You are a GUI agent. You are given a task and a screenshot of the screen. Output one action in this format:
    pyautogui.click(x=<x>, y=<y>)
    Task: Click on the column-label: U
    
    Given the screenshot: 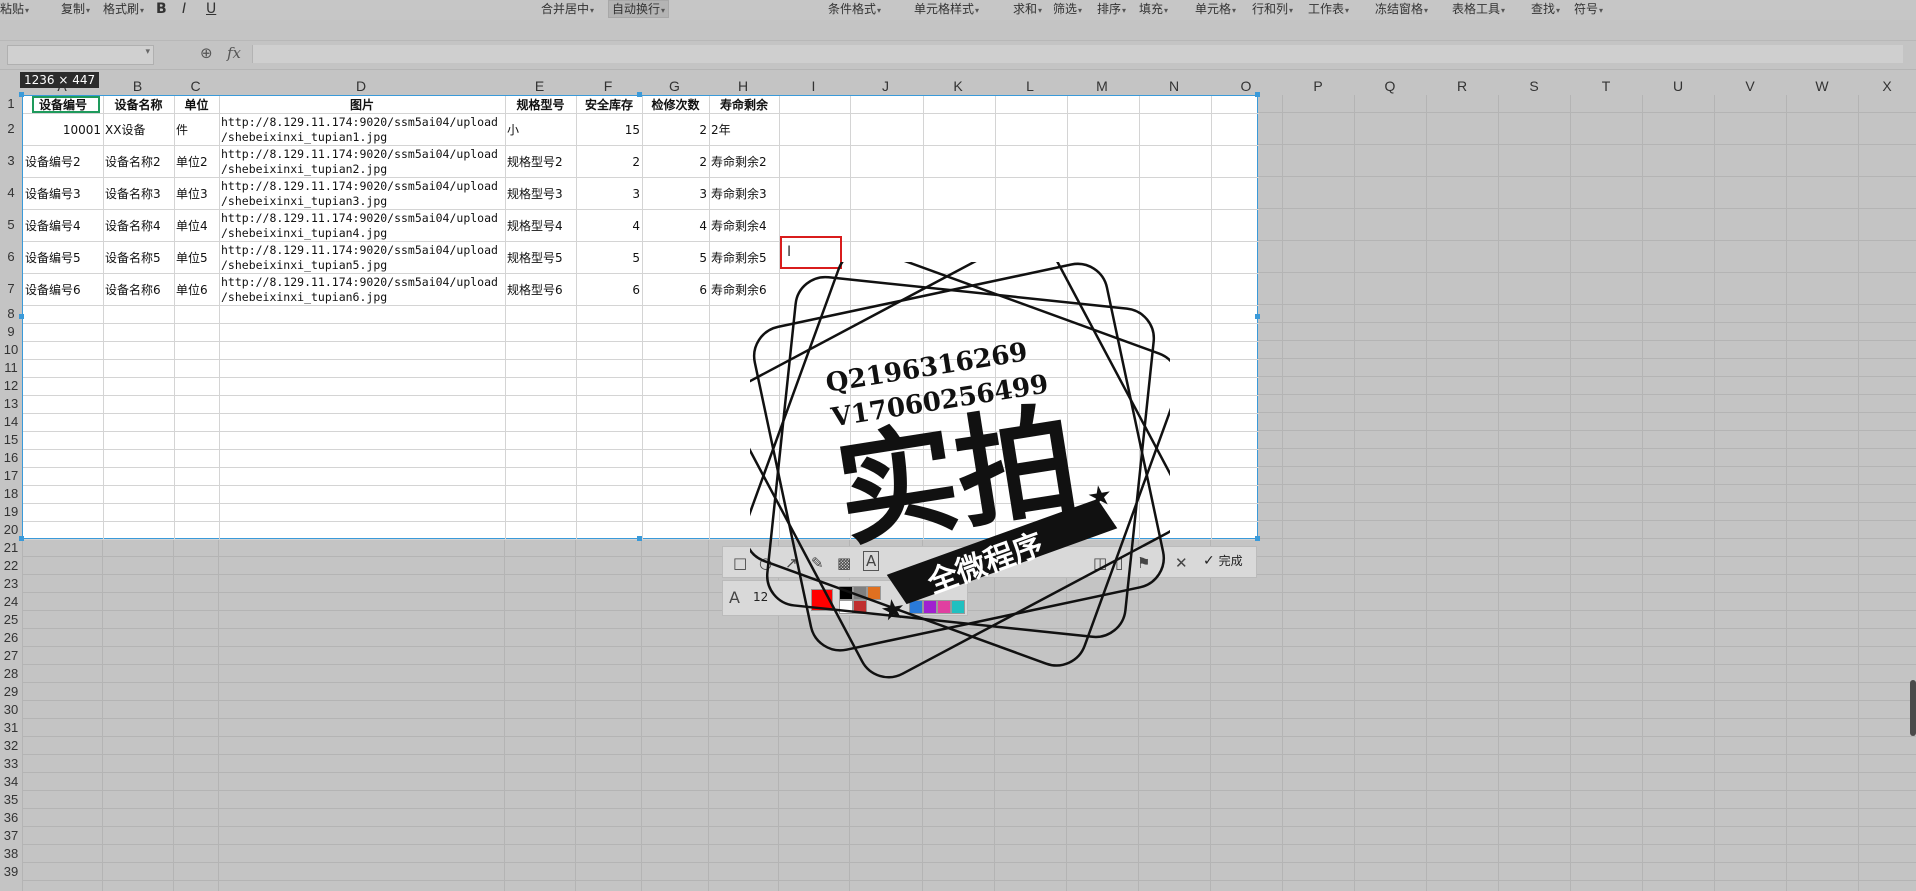 What is the action you would take?
    pyautogui.click(x=1678, y=86)
    